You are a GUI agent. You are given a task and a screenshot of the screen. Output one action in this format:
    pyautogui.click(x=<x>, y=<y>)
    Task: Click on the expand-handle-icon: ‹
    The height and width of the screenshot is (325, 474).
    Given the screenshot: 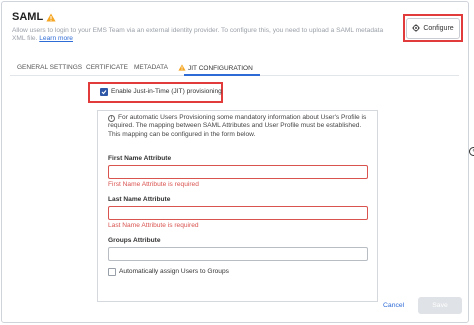 What is the action you would take?
    pyautogui.click(x=471, y=151)
    